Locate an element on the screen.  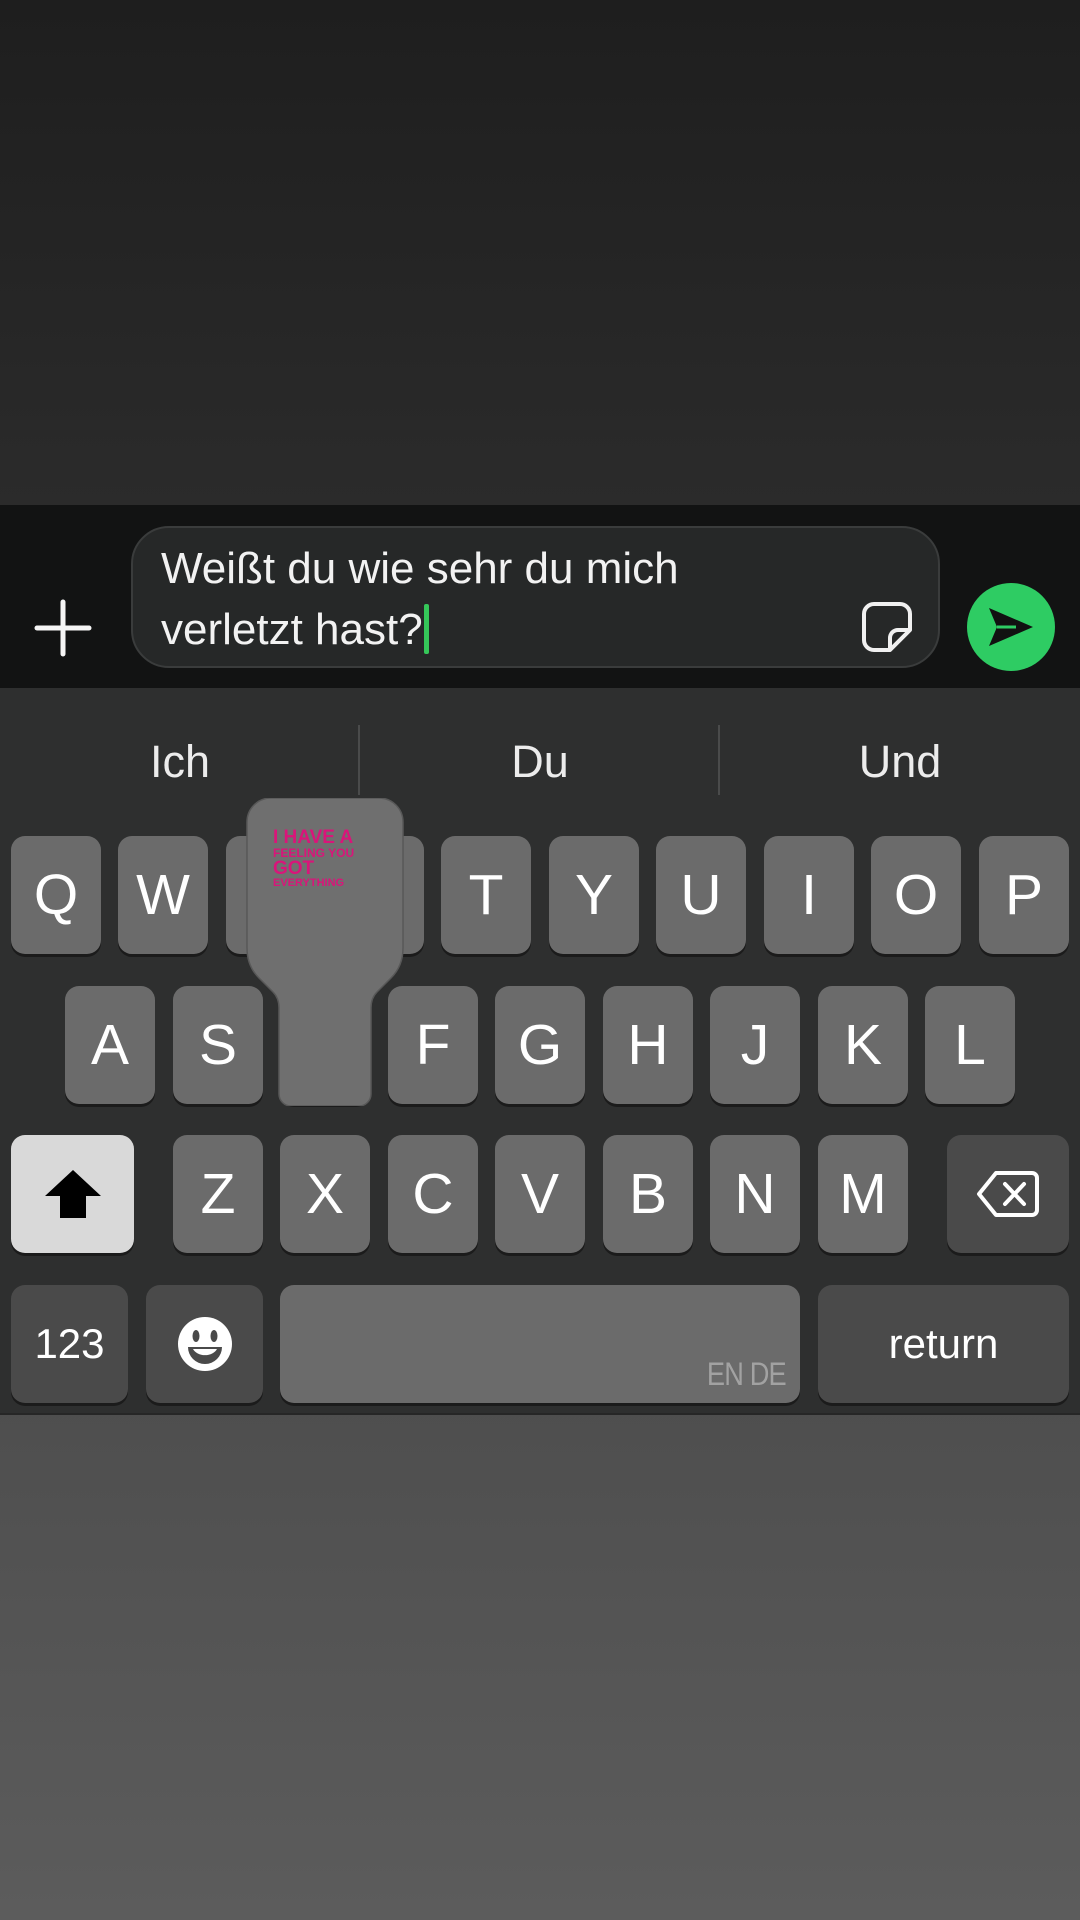
return-key: return is located at coordinates (943, 1344).